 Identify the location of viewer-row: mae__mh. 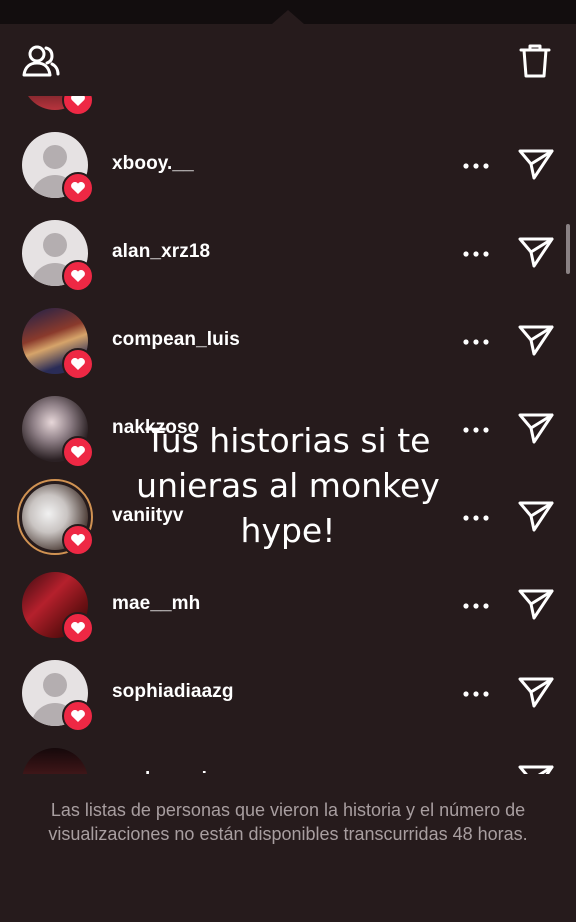
(288, 604).